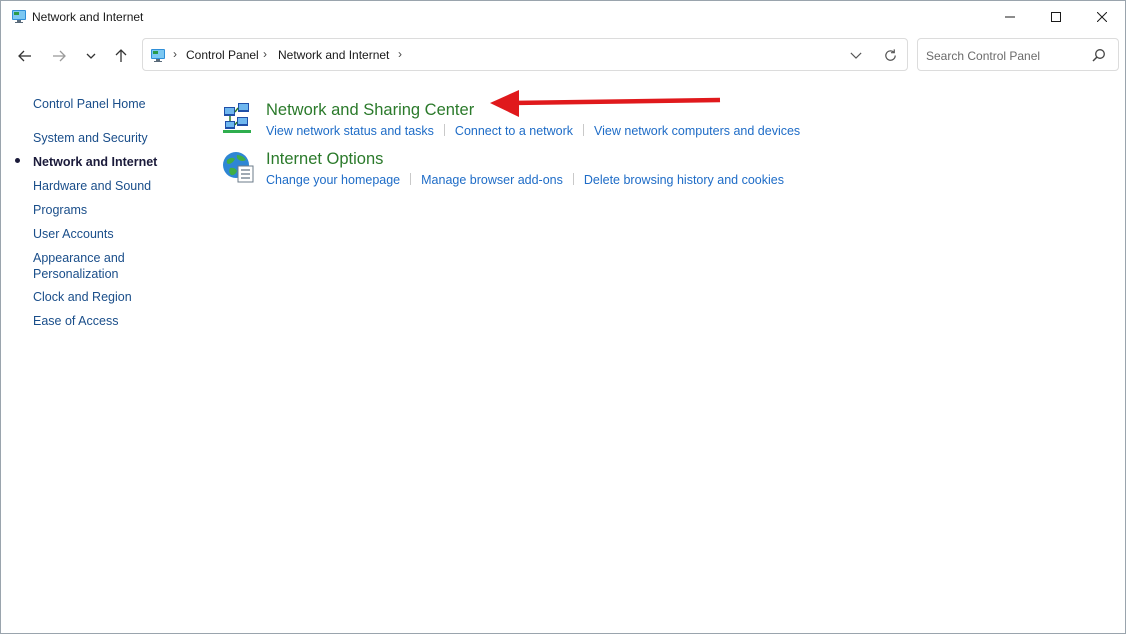 This screenshot has width=1126, height=634. I want to click on sidebar-item-clock-and-region: Clock and Region, so click(108, 297).